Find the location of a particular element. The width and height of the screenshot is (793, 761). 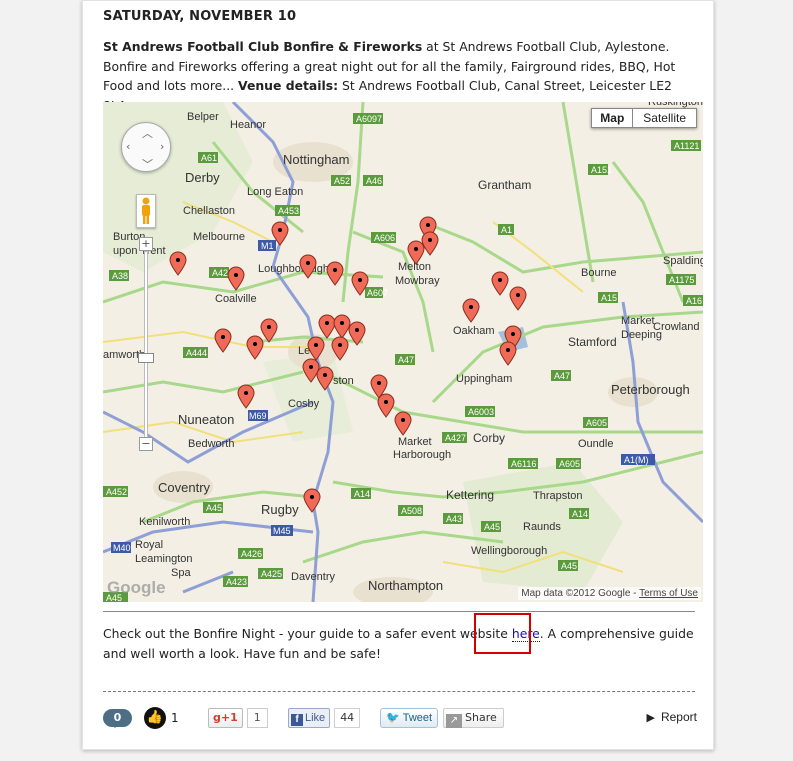

venue-label: Venue details: is located at coordinates (288, 85).